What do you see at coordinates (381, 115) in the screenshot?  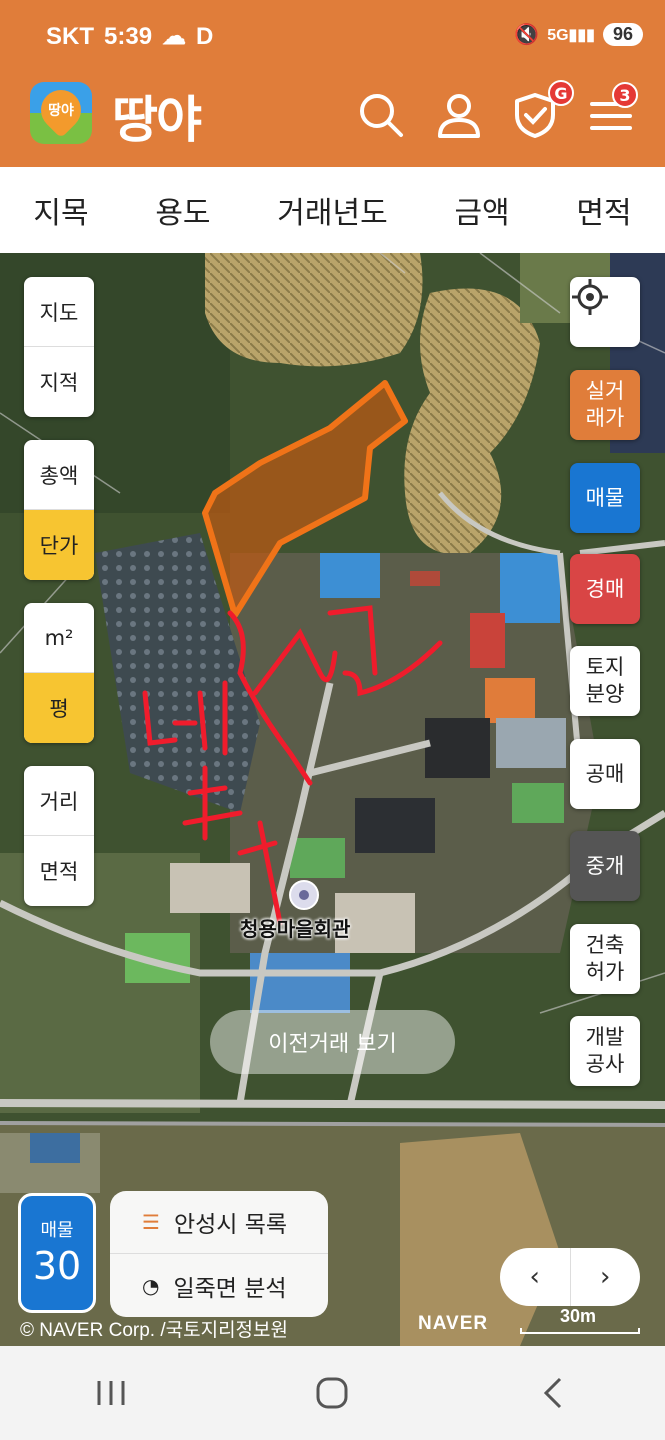 I see `search-icon` at bounding box center [381, 115].